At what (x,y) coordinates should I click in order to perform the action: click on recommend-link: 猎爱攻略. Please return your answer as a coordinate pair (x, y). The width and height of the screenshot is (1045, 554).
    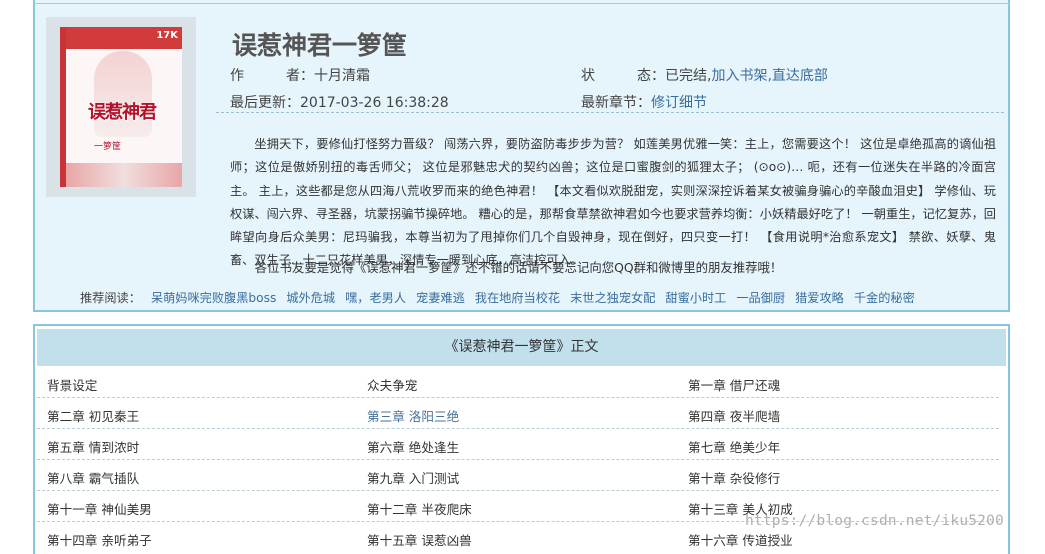
    Looking at the image, I should click on (819, 298).